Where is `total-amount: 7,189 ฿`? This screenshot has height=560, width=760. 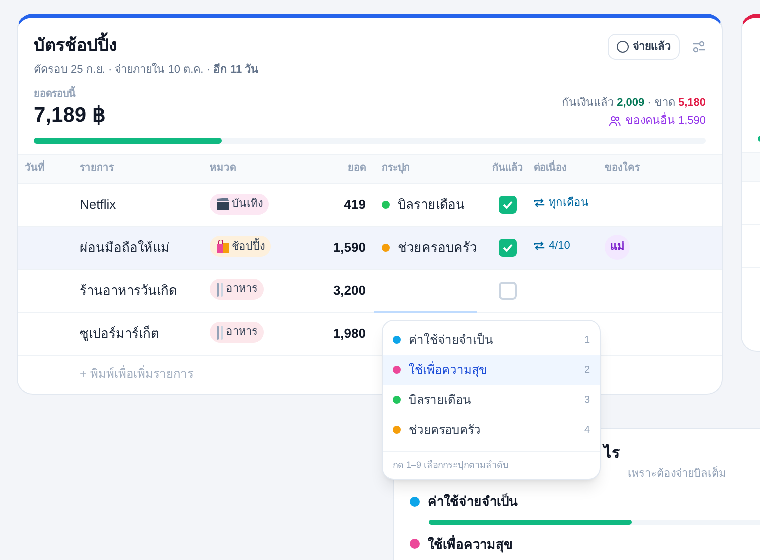 total-amount: 7,189 ฿ is located at coordinates (70, 115).